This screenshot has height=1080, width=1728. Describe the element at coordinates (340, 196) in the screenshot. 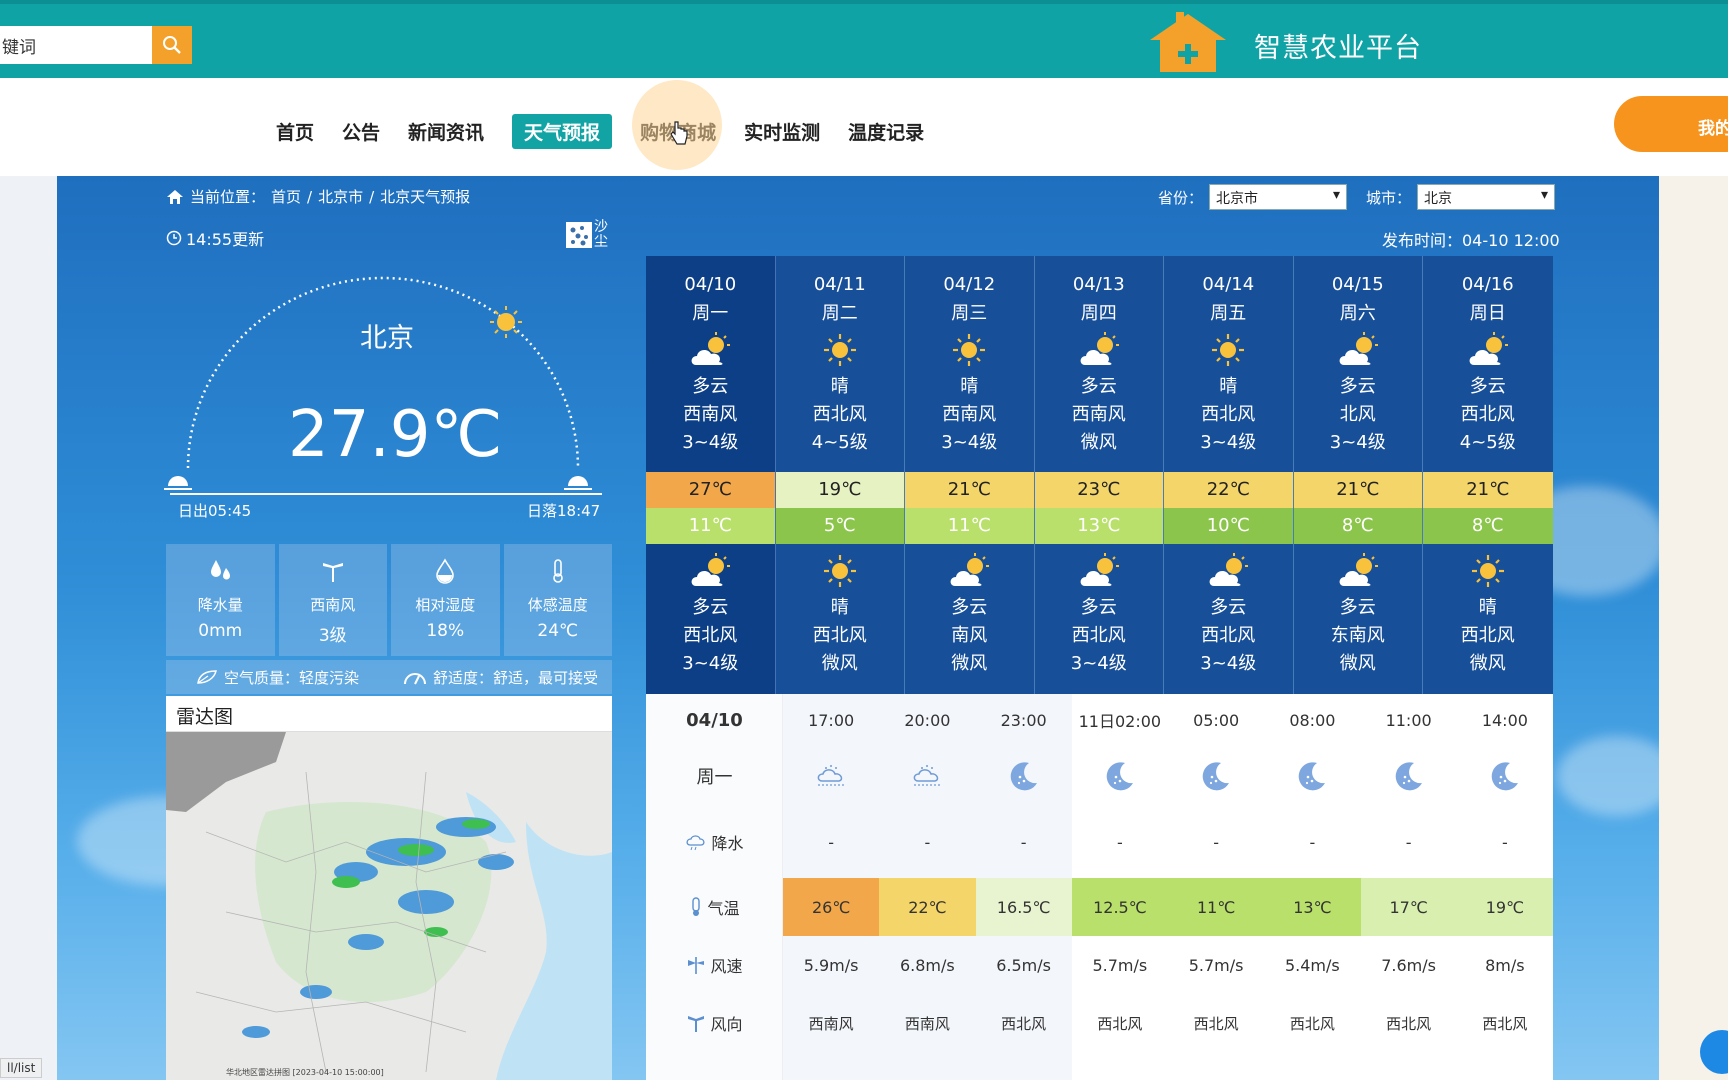

I see `breadcrumb-province: 北京市` at that location.